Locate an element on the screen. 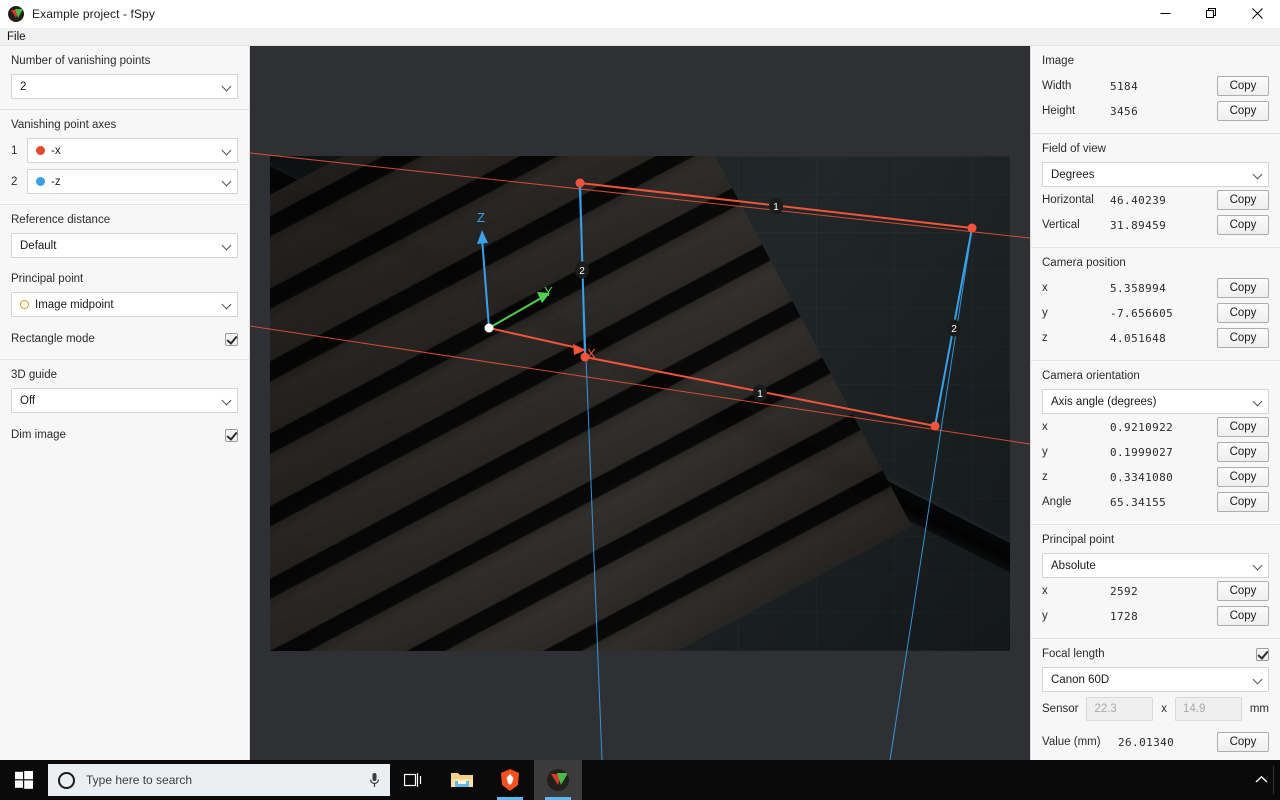  copy-camera-position-y-button: Copy is located at coordinates (1243, 313).